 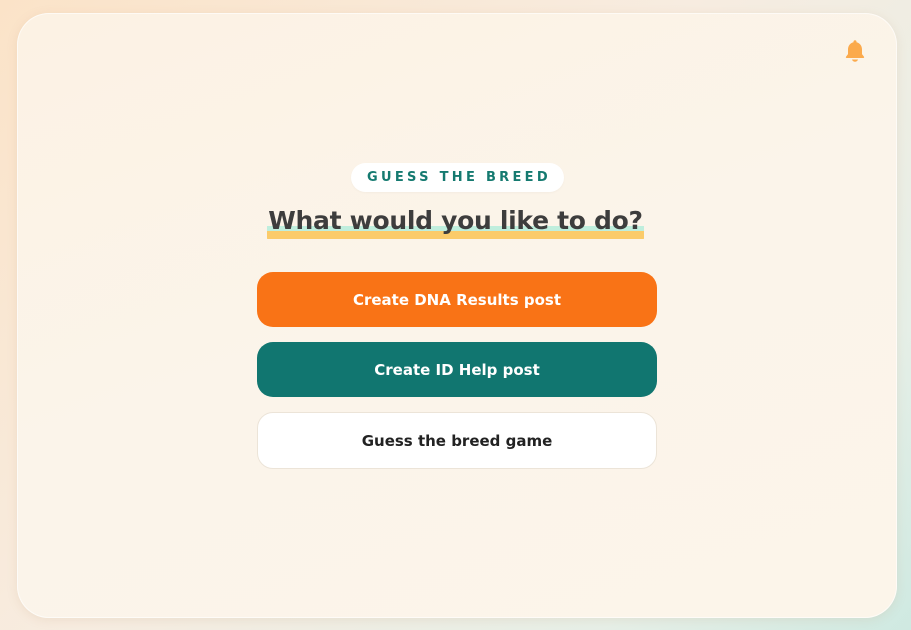 What do you see at coordinates (855, 51) in the screenshot?
I see `bell-icon` at bounding box center [855, 51].